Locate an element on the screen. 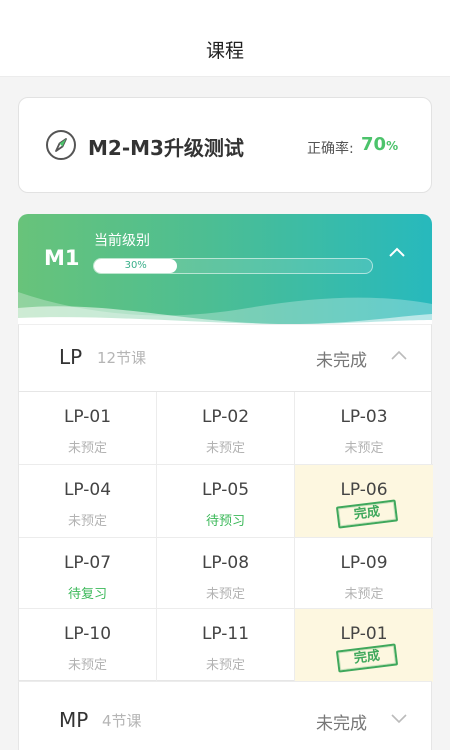  lesson-cell: LP-02 未预定 is located at coordinates (226, 428).